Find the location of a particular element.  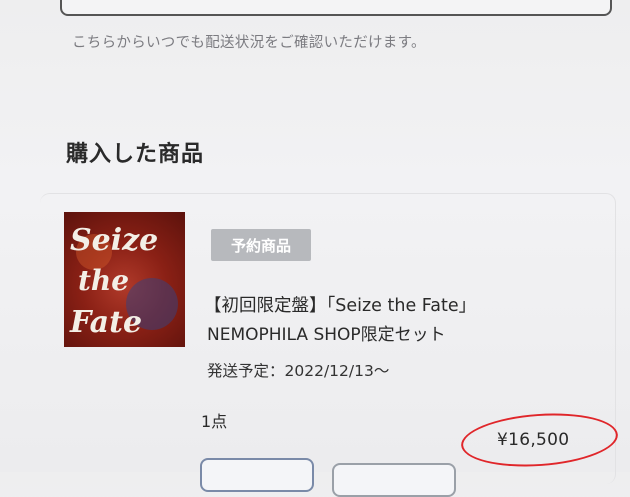

product-name-line2: NEMOPHILA SHOP限定セット is located at coordinates (326, 332).